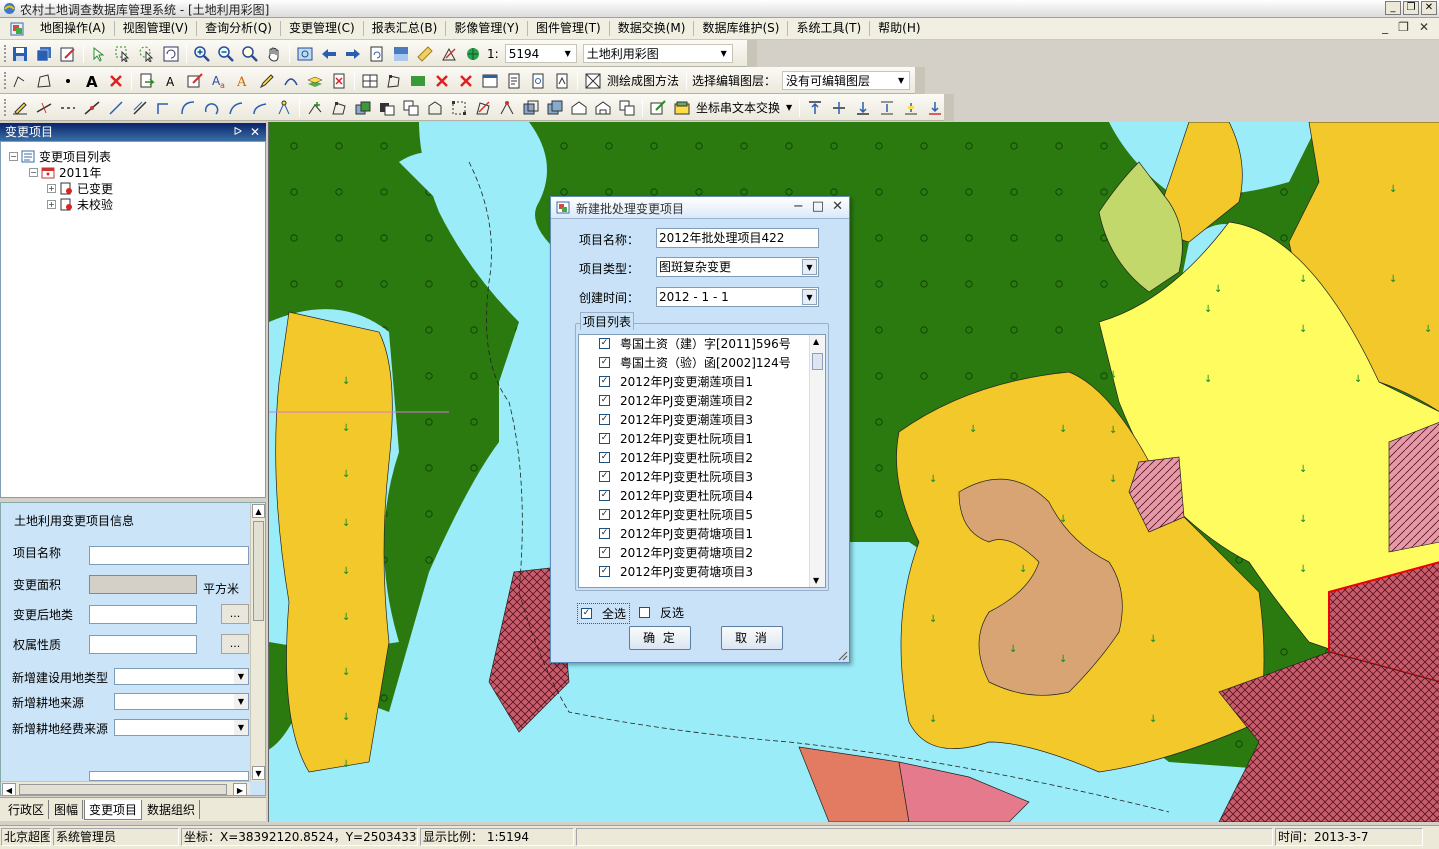 Image resolution: width=1439 pixels, height=849 pixels. Describe the element at coordinates (417, 80) in the screenshot. I see `fill-region-icon` at that location.